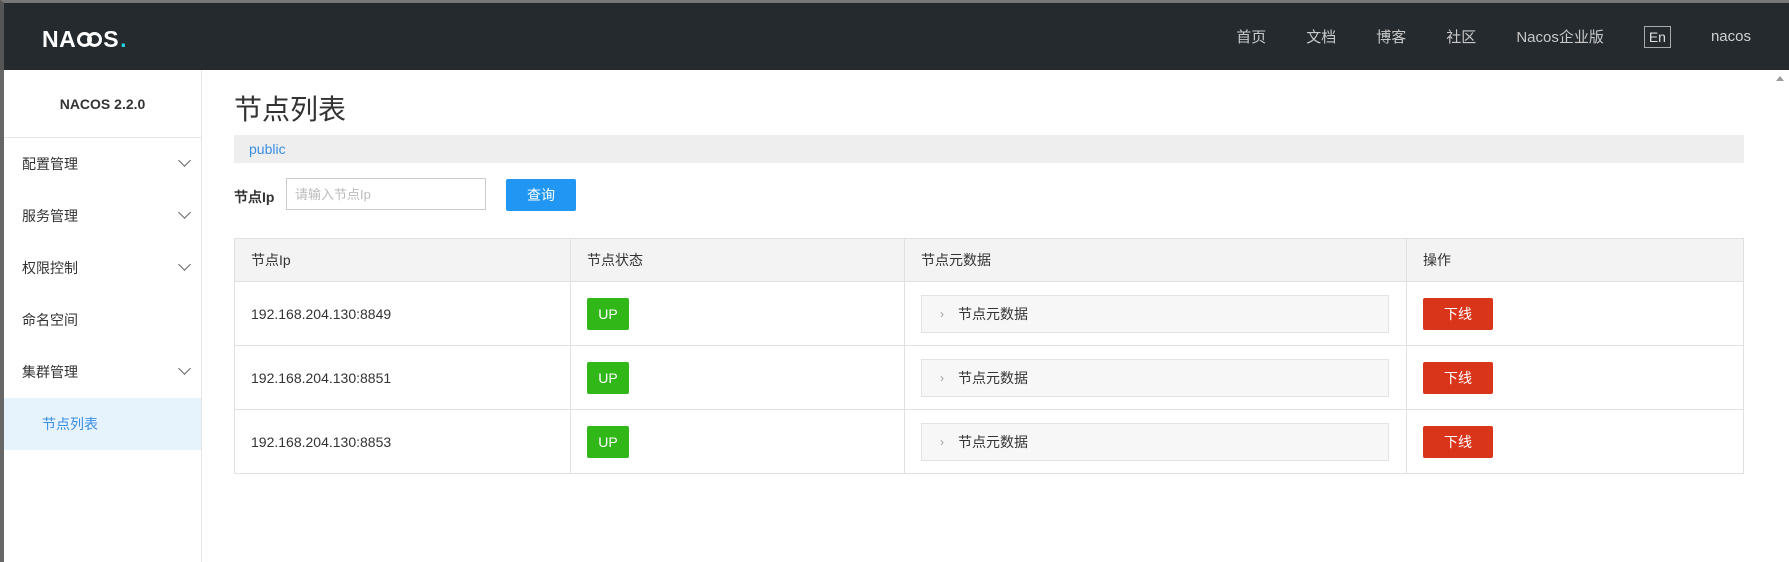 The width and height of the screenshot is (1789, 562). Describe the element at coordinates (102, 216) in the screenshot. I see `sidebar-item-service: 服务管理` at that location.